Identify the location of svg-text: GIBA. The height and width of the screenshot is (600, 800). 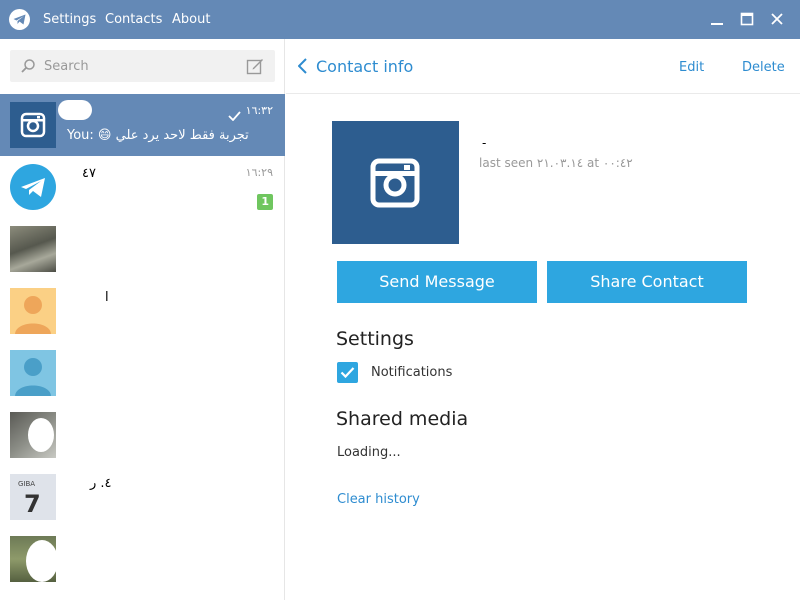
(26, 484).